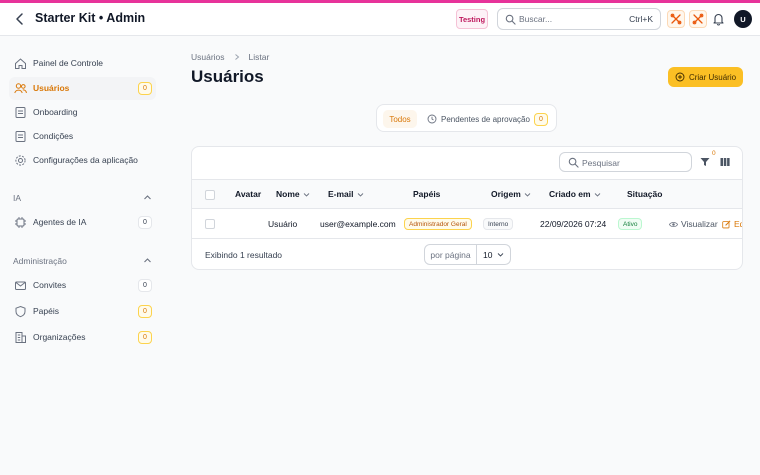  I want to click on origin-badge: Interno, so click(498, 224).